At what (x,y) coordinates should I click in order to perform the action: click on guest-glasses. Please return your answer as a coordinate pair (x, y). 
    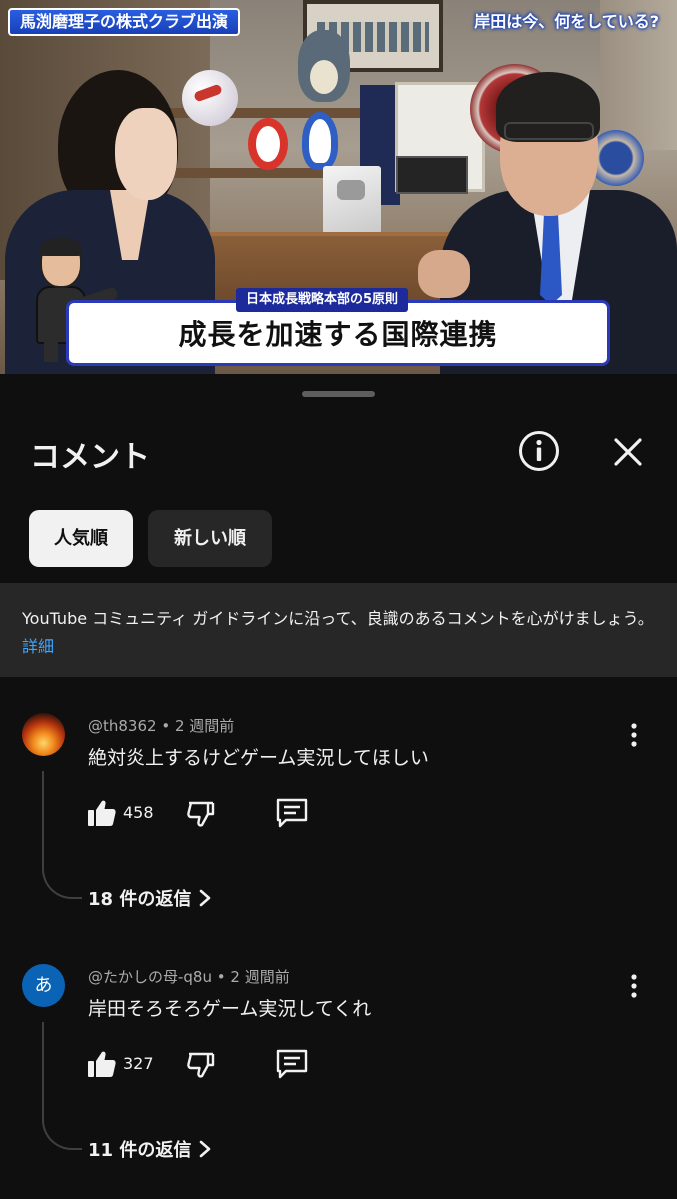
    Looking at the image, I should click on (549, 131).